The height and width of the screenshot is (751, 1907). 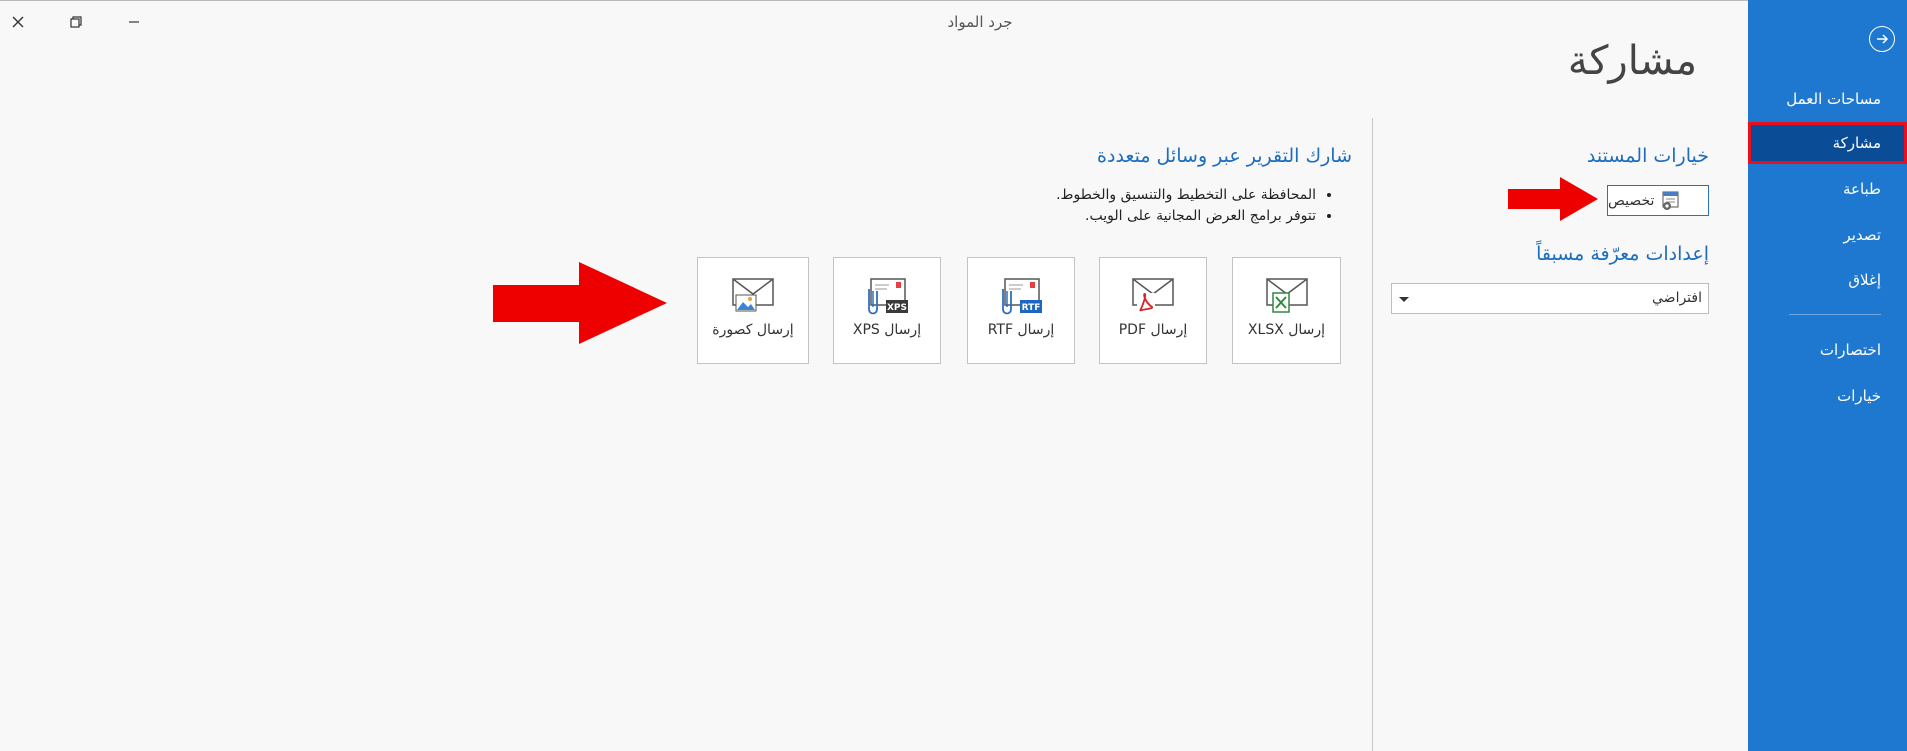 I want to click on red-arrow-tiles, so click(x=580, y=303).